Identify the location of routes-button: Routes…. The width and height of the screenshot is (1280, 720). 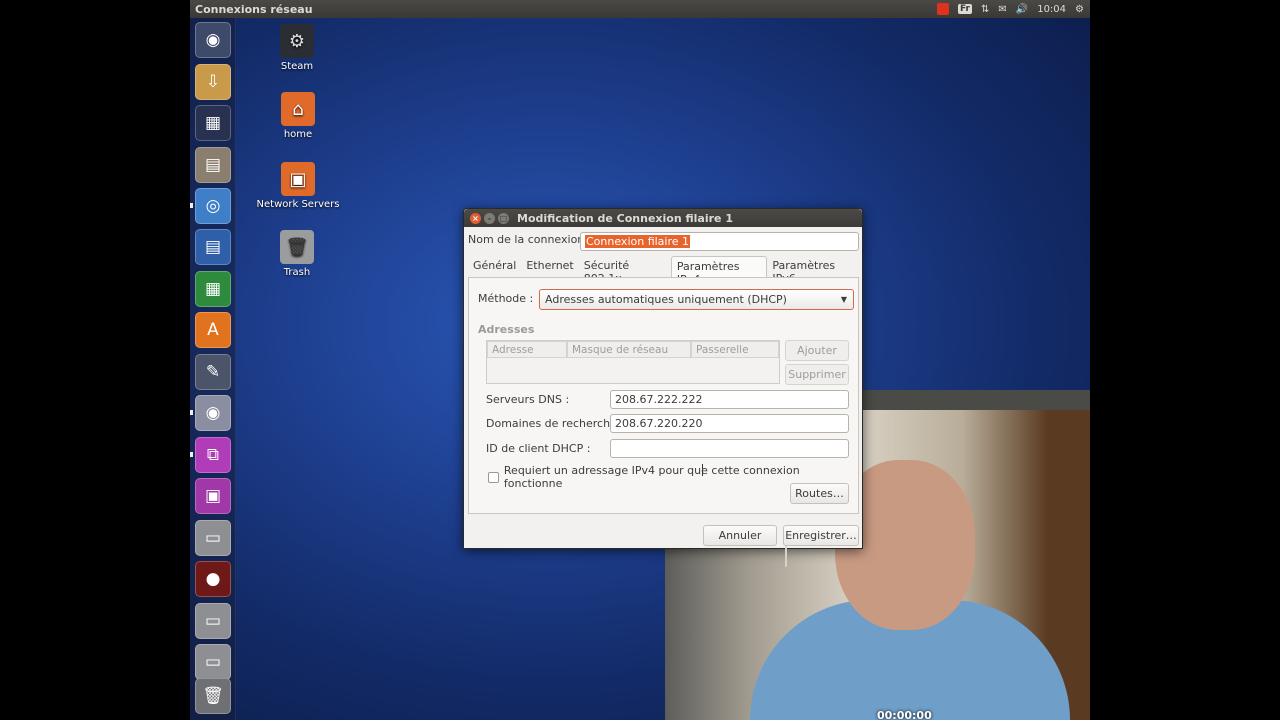
(819, 493).